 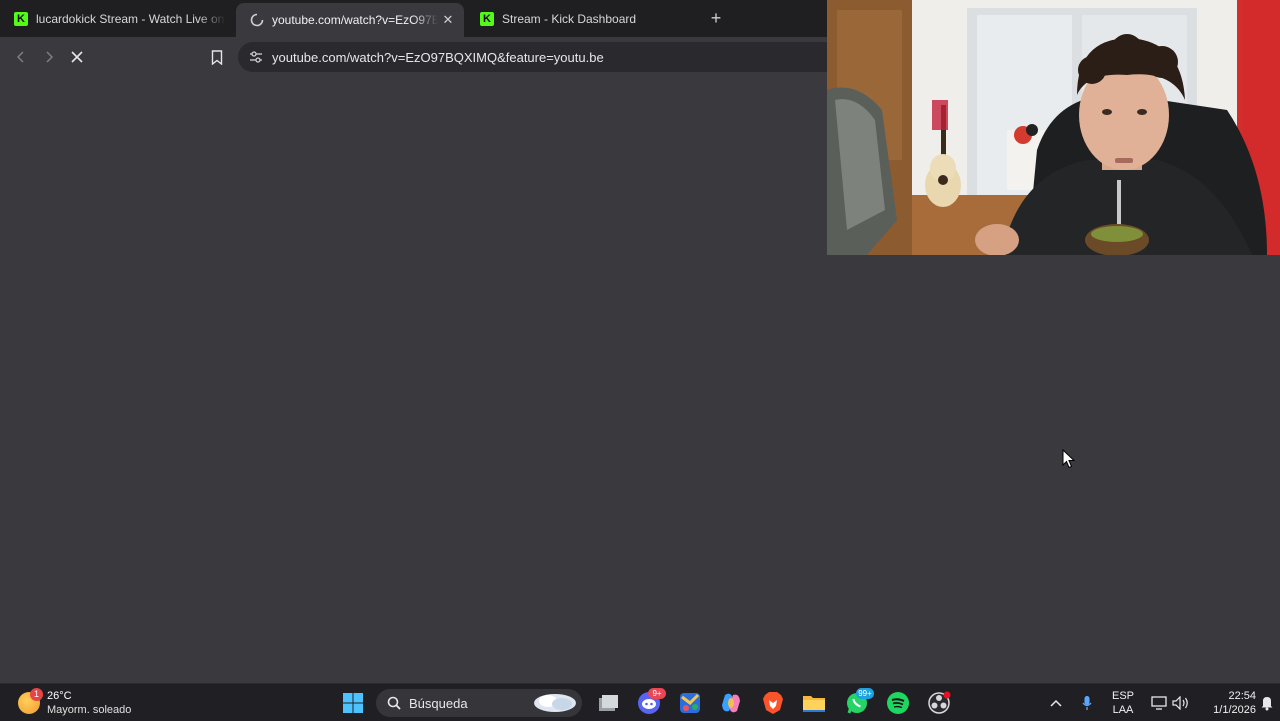 I want to click on folder-icon, so click(x=814, y=704).